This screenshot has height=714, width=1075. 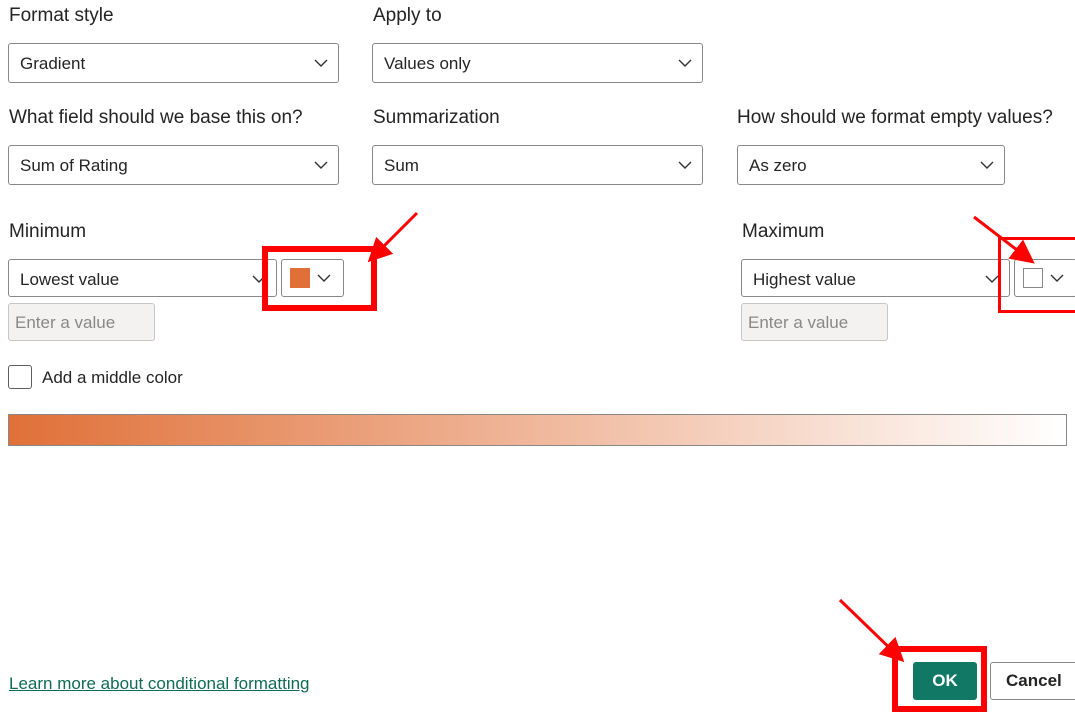 I want to click on maximum-color-picker, so click(x=1044, y=278).